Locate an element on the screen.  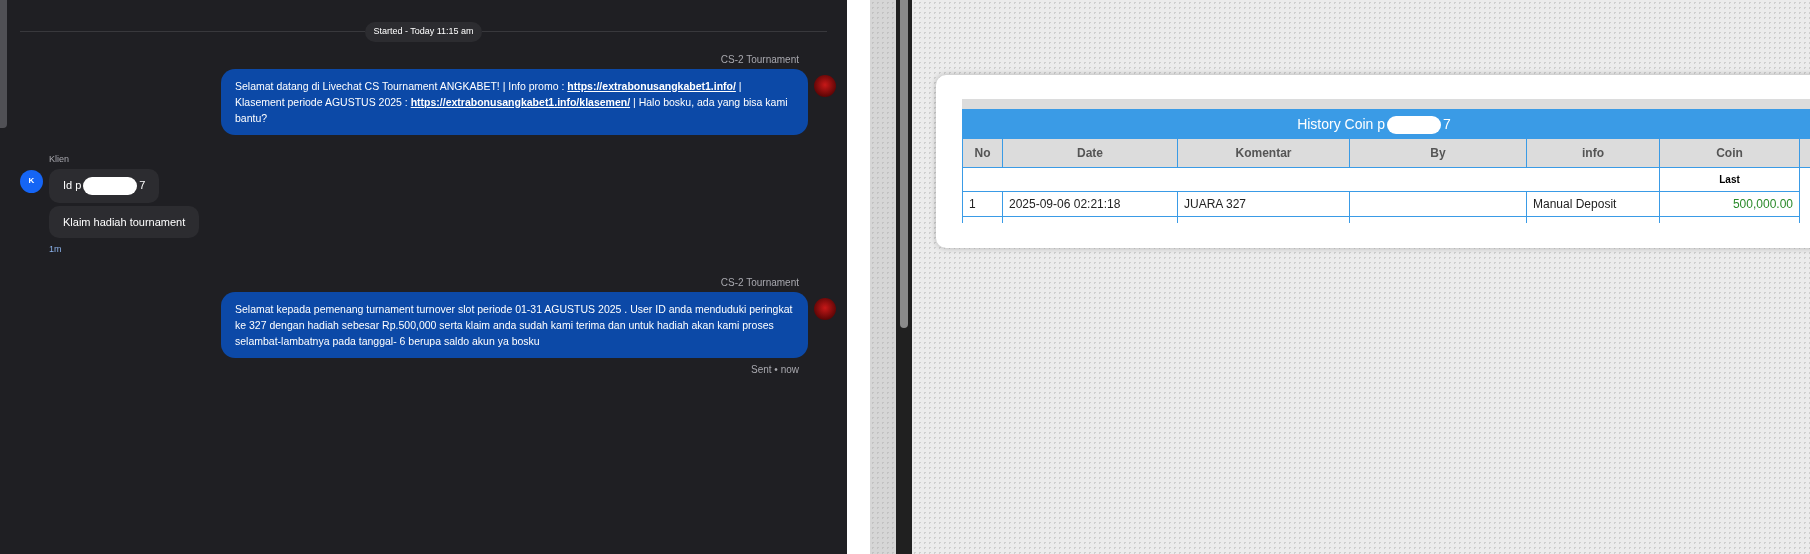
session-label: Started - Today 11:15 am is located at coordinates (423, 32).